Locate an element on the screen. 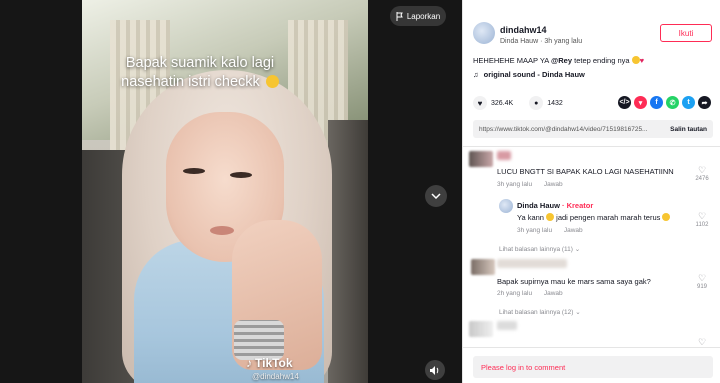  share-icons: </> ▾ f ✆ t ➦ is located at coordinates (664, 102).